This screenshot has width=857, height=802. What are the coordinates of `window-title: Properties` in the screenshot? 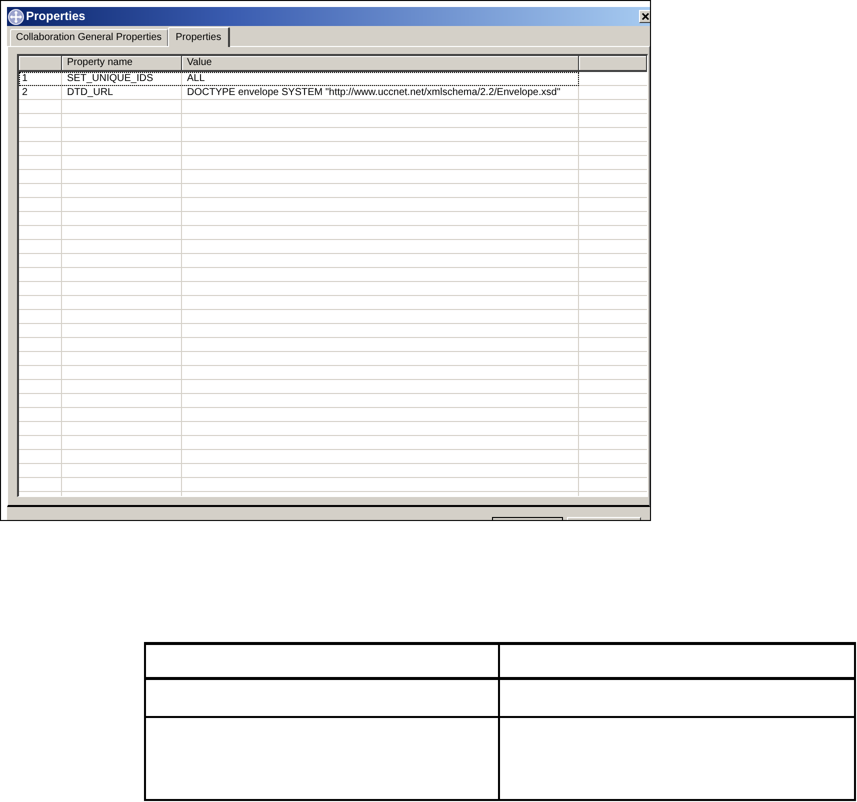 It's located at (56, 16).